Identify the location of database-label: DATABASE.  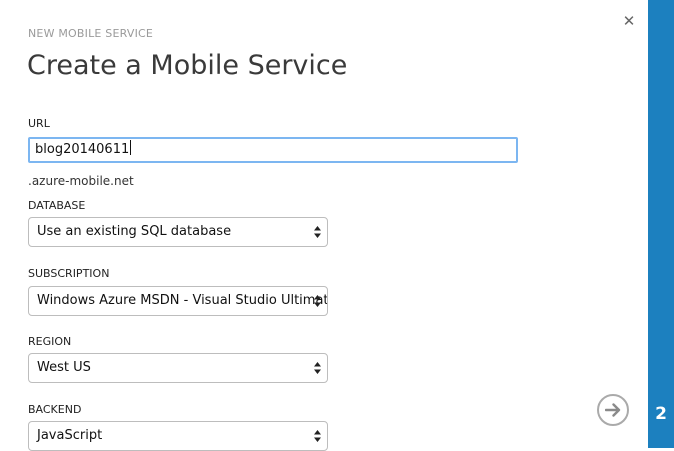
(57, 205).